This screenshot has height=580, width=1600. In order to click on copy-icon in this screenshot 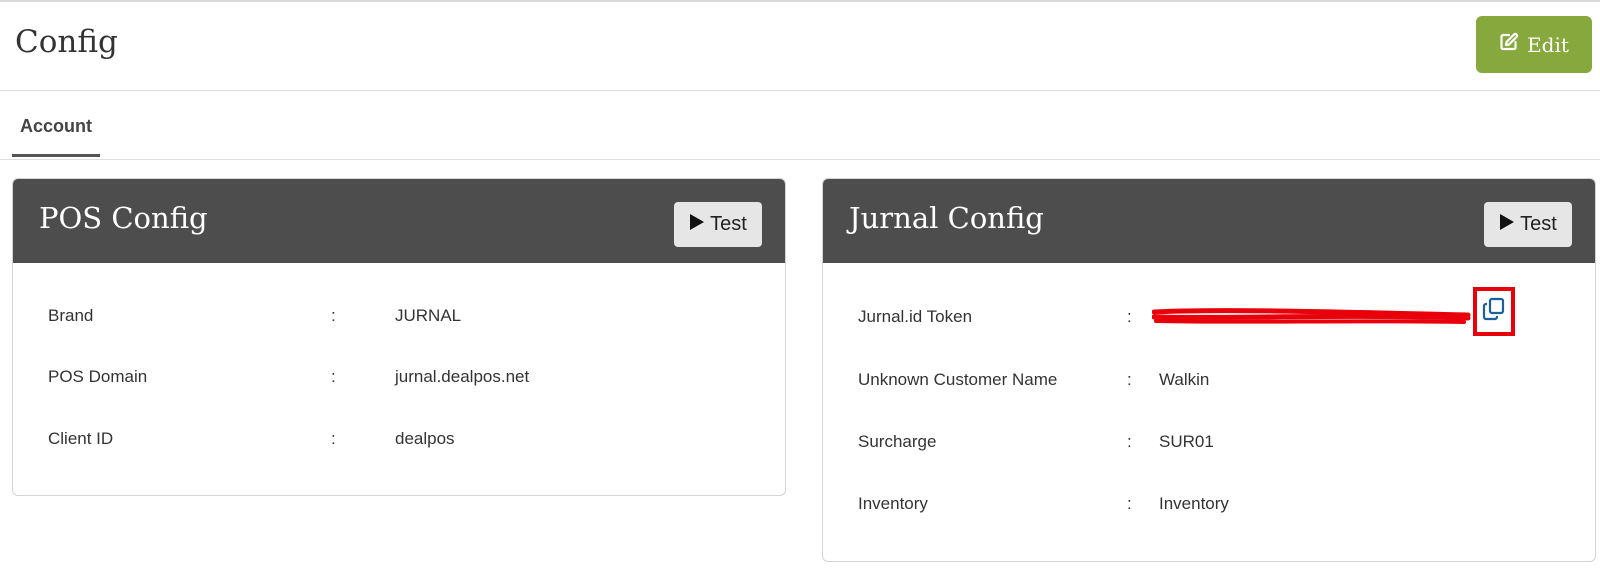, I will do `click(1494, 311)`.